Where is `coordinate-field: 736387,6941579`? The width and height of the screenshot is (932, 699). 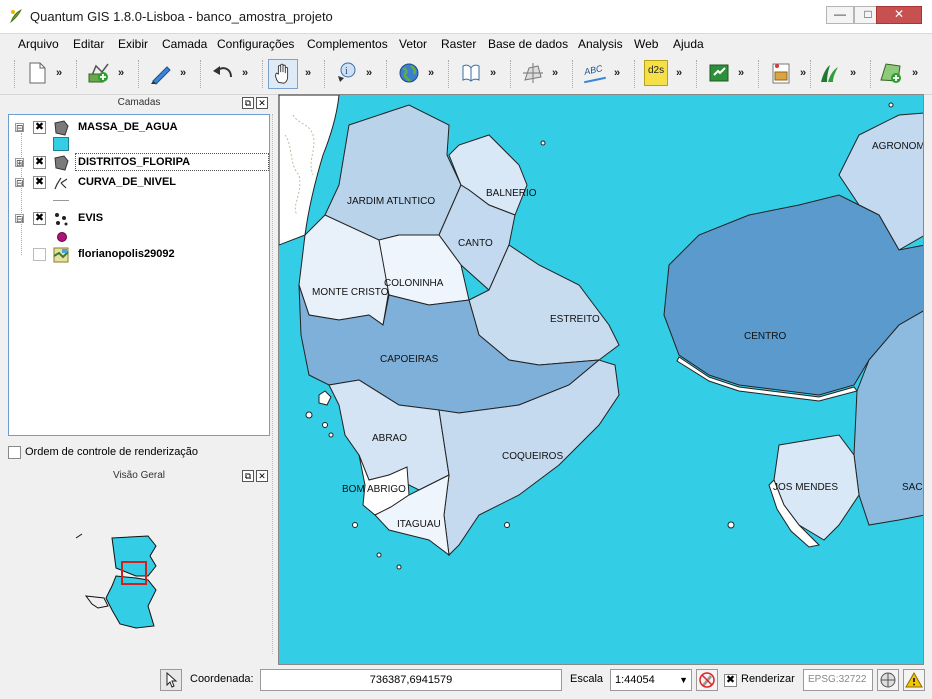 coordinate-field: 736387,6941579 is located at coordinates (411, 680).